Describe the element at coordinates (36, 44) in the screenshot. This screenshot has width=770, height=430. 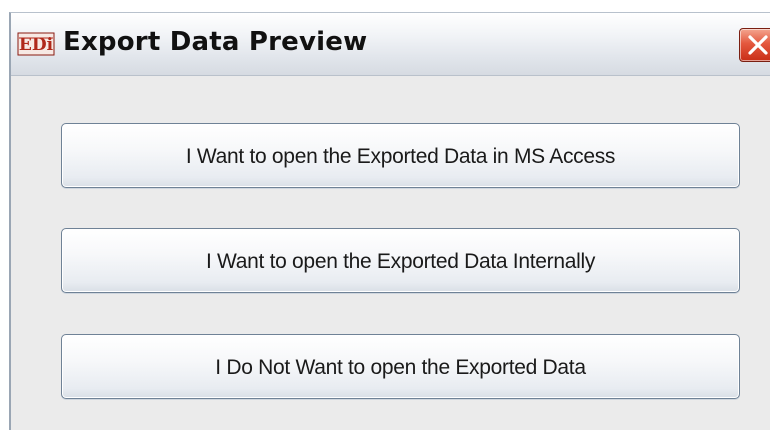
I see `app-icon: EDi` at that location.